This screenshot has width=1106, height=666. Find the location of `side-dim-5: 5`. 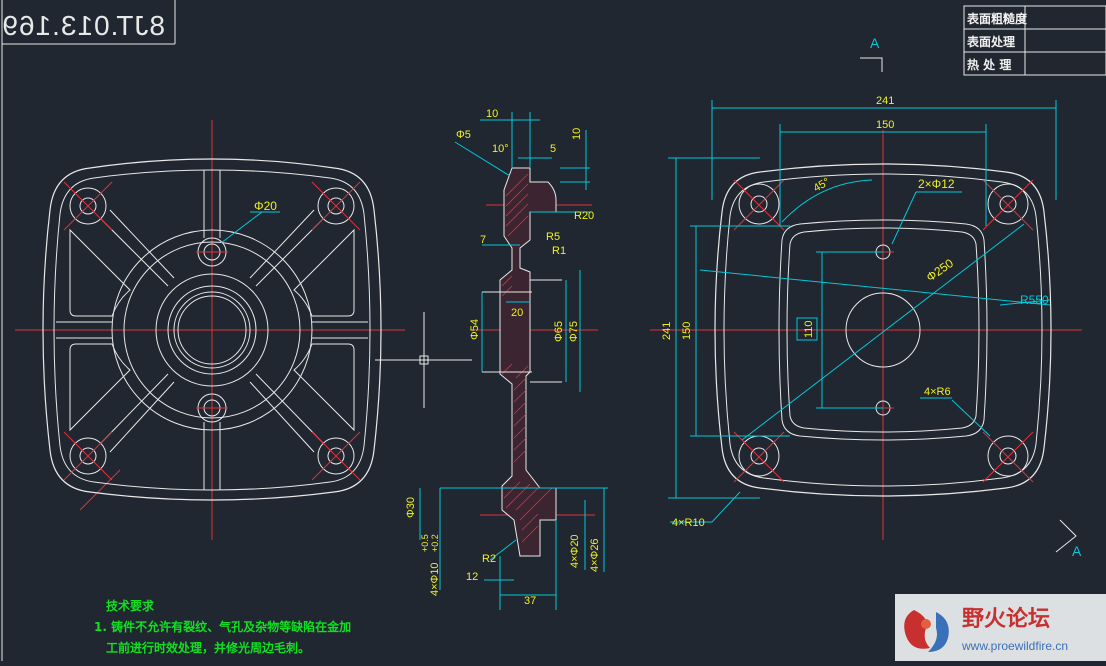

side-dim-5: 5 is located at coordinates (553, 149).